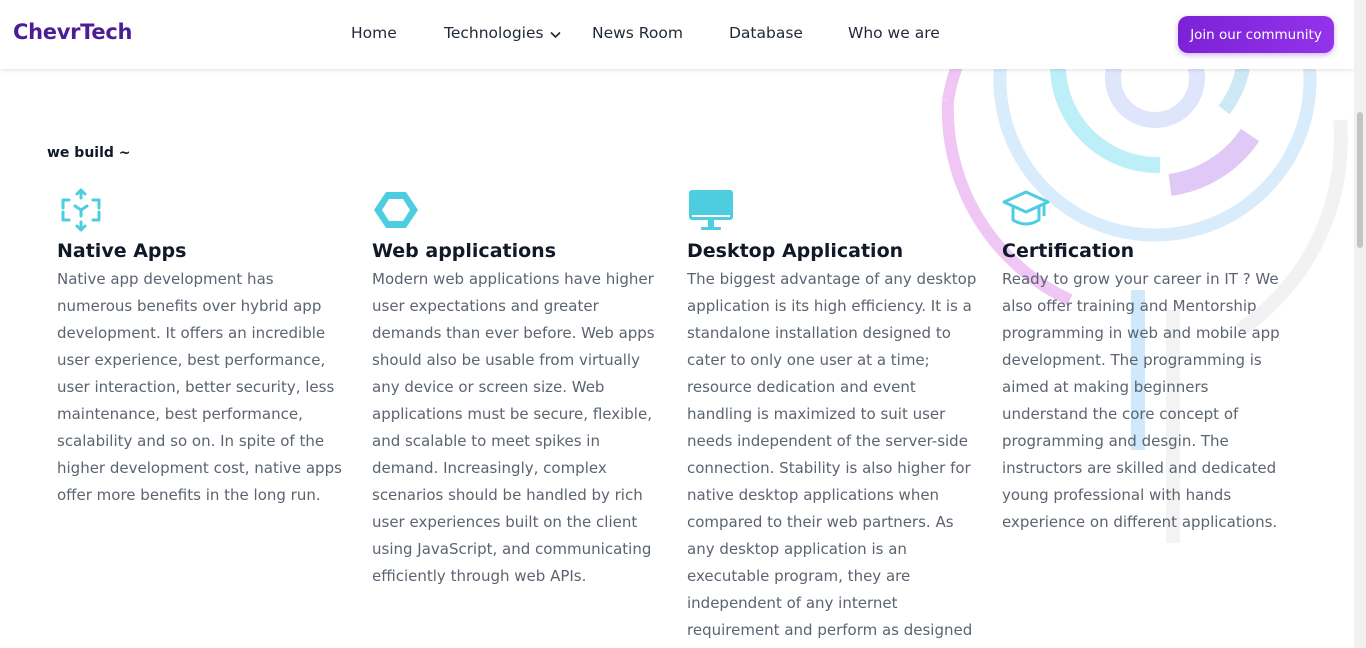 The image size is (1366, 648). I want to click on join-community-button: Join our community, so click(1256, 34).